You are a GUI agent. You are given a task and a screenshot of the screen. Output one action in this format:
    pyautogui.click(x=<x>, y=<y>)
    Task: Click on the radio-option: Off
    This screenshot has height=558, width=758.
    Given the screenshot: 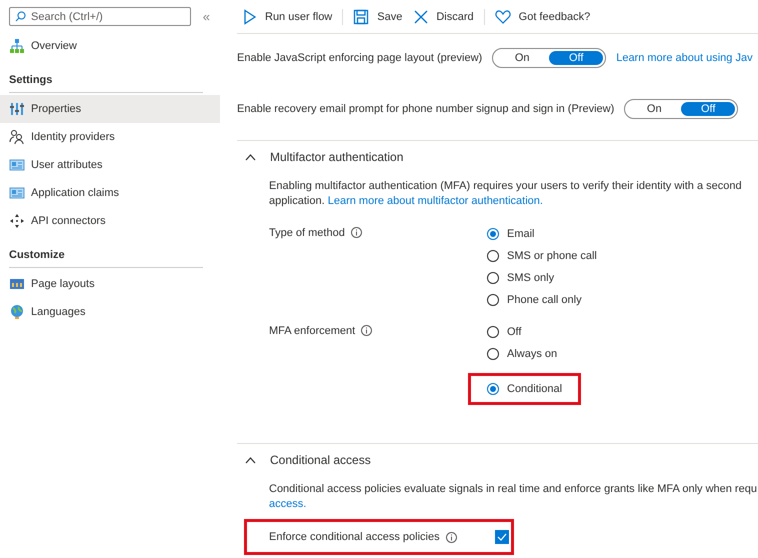 What is the action you would take?
    pyautogui.click(x=533, y=332)
    